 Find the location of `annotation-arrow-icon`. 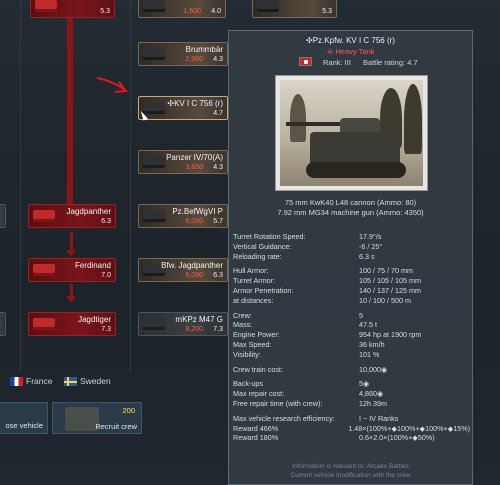

annotation-arrow-icon is located at coordinates (112, 85).